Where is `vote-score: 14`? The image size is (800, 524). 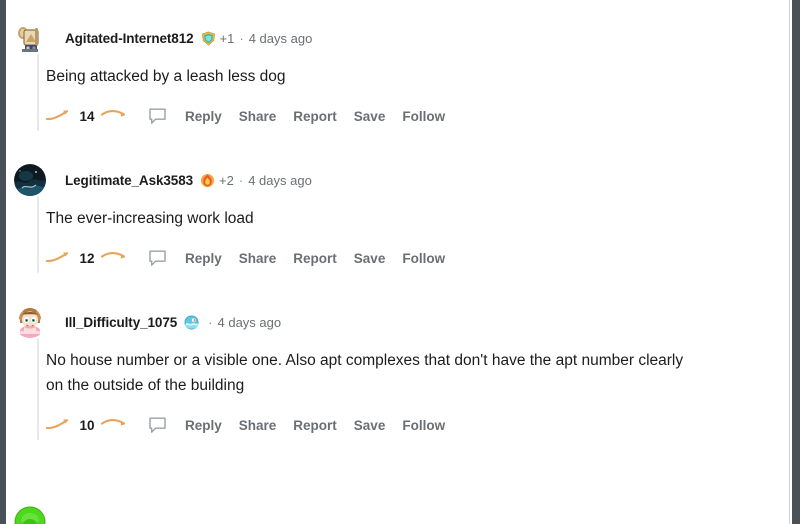
vote-score: 14 is located at coordinates (87, 116).